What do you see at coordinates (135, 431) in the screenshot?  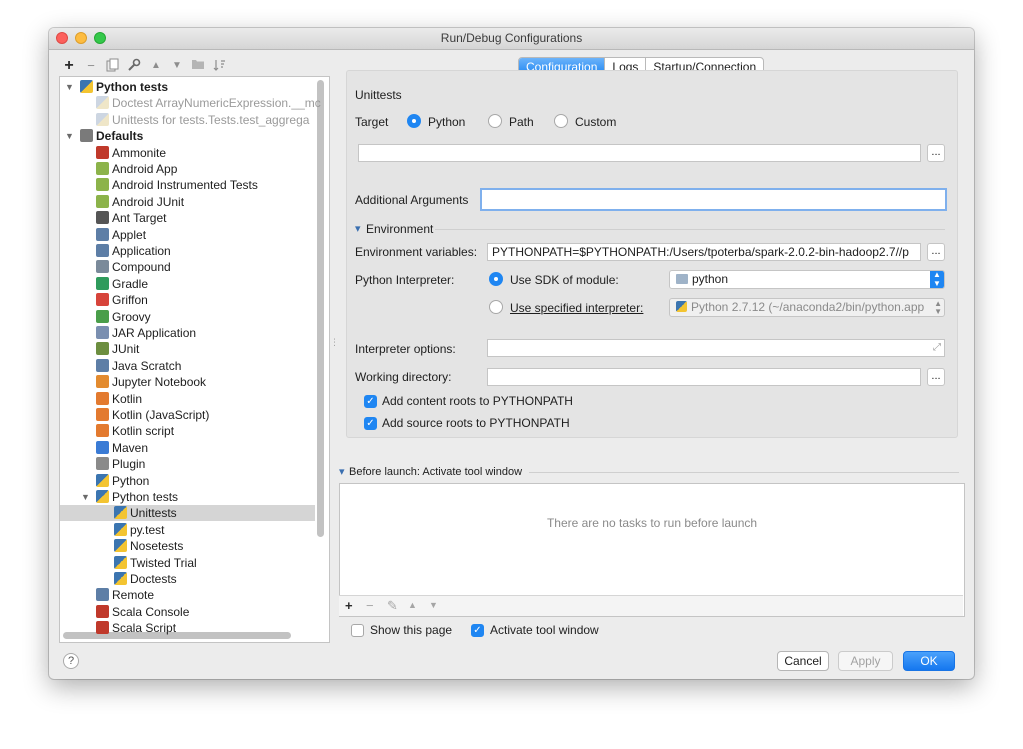 I see `tree-item: Kotlin script` at bounding box center [135, 431].